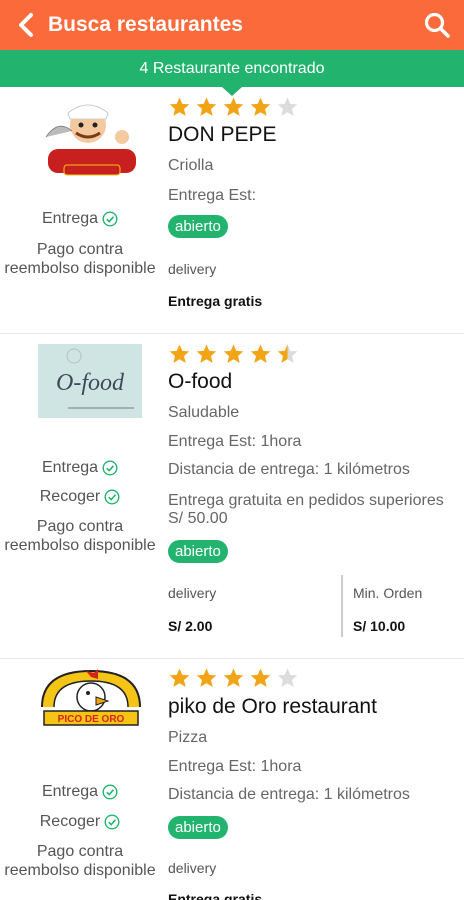 This screenshot has height=900, width=464. What do you see at coordinates (91, 719) in the screenshot?
I see `logo-text: PICO DE ORO` at bounding box center [91, 719].